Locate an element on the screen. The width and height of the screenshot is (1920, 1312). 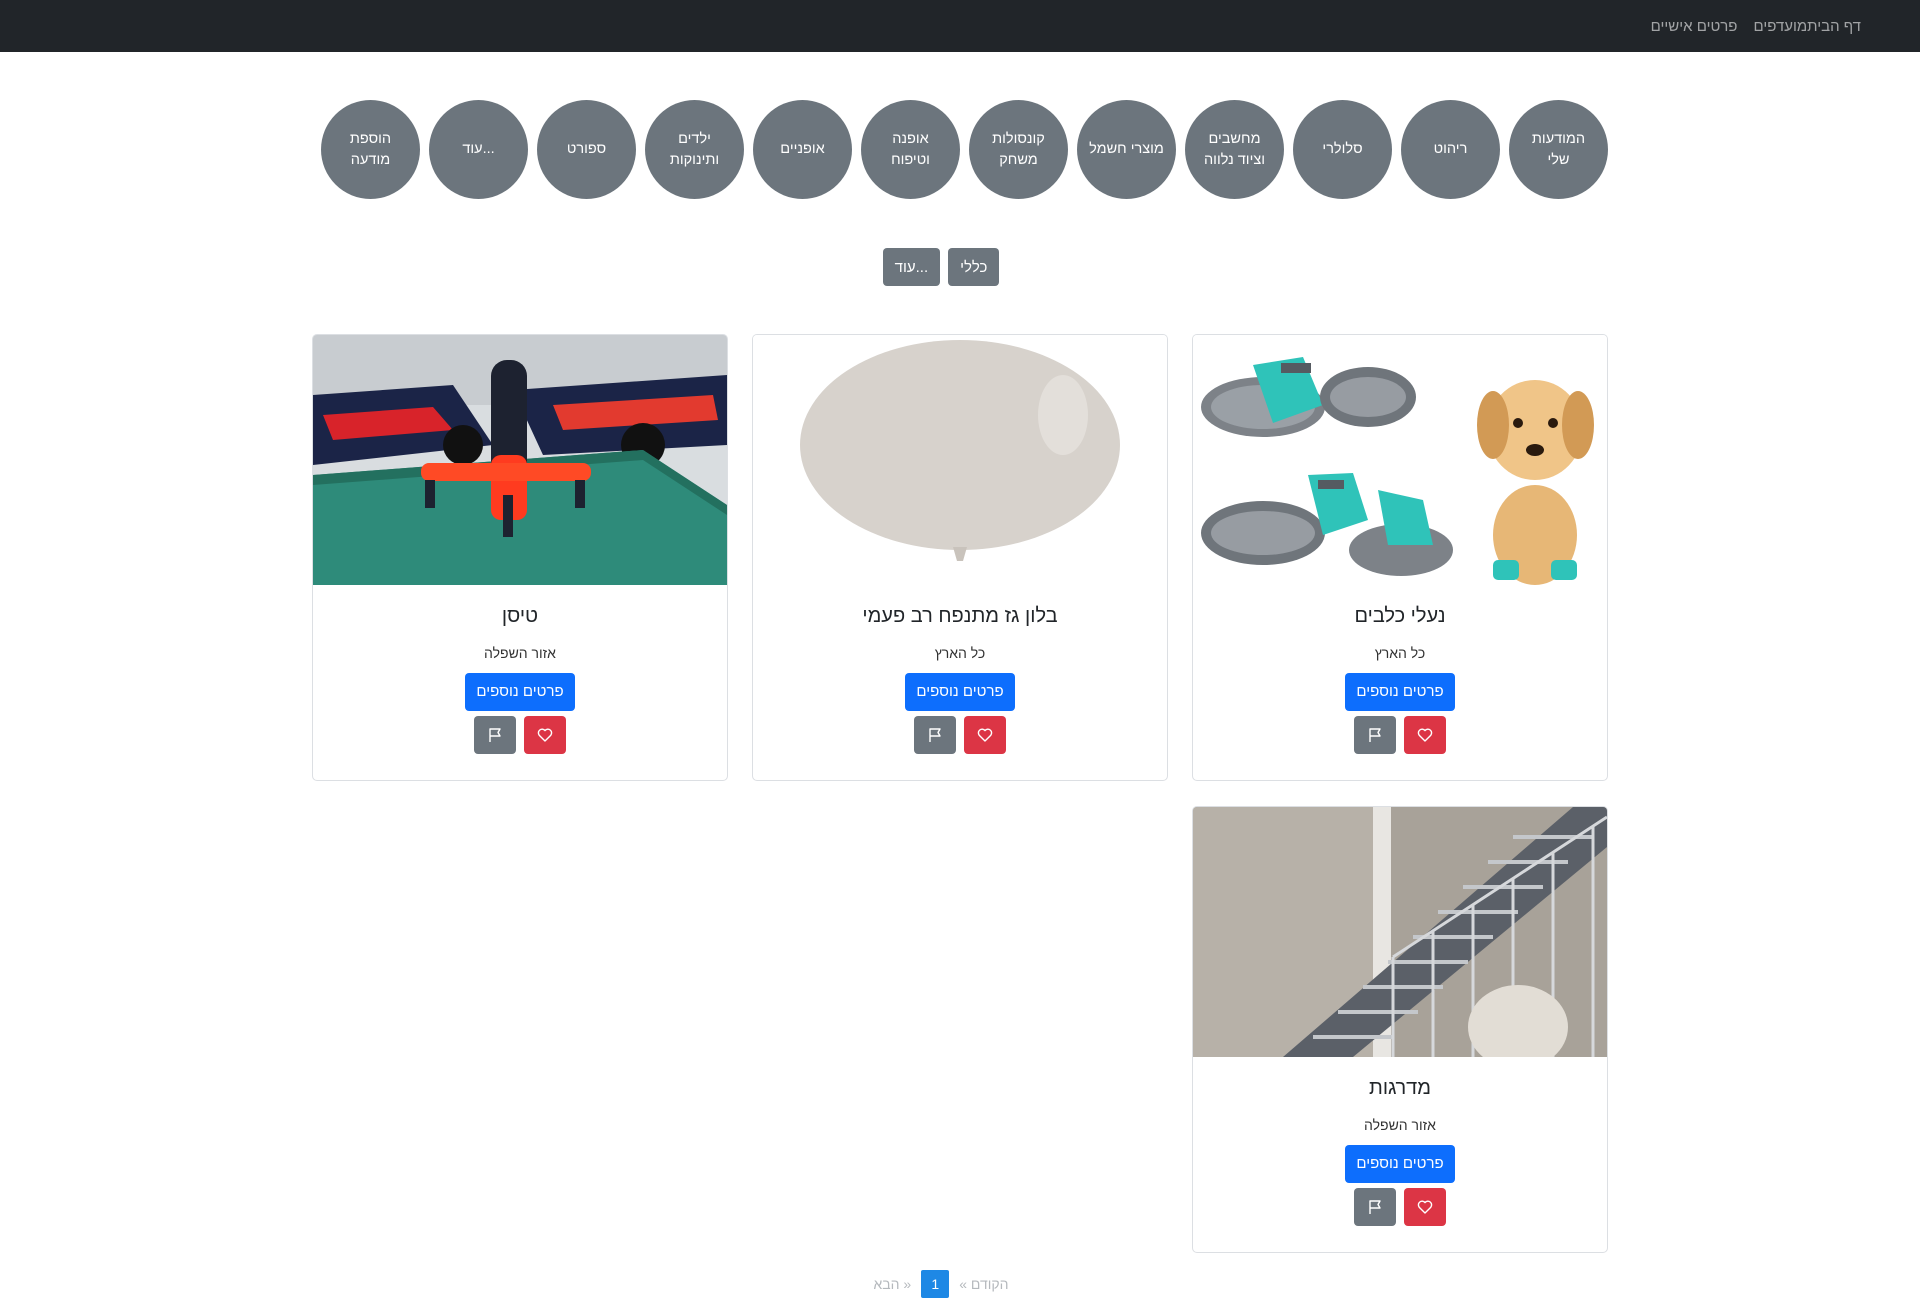
product-card: מדרגות אזור השפלה פרטים נוספים is located at coordinates (1400, 1029).